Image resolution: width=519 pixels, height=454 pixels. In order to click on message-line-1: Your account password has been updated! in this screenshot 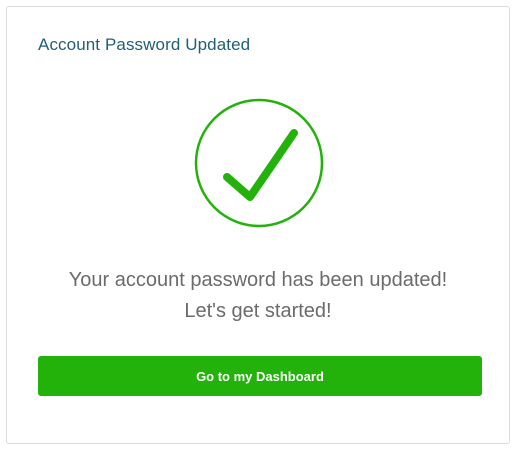, I will do `click(258, 280)`.